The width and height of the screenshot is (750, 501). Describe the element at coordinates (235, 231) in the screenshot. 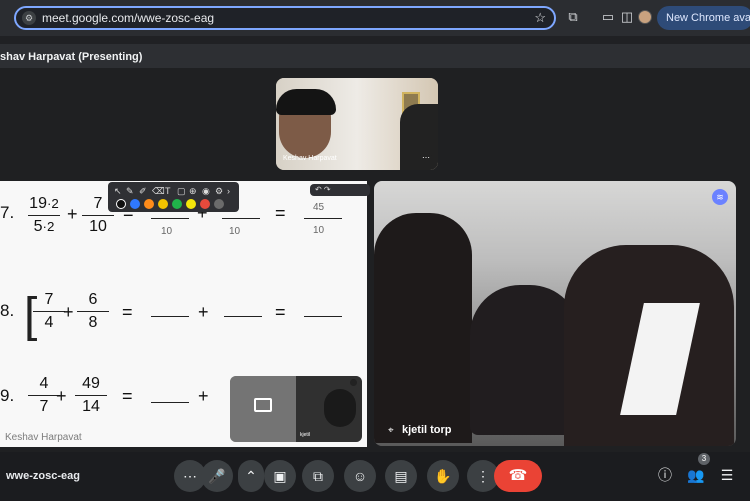

I see `handwritten-10-b: 10` at that location.